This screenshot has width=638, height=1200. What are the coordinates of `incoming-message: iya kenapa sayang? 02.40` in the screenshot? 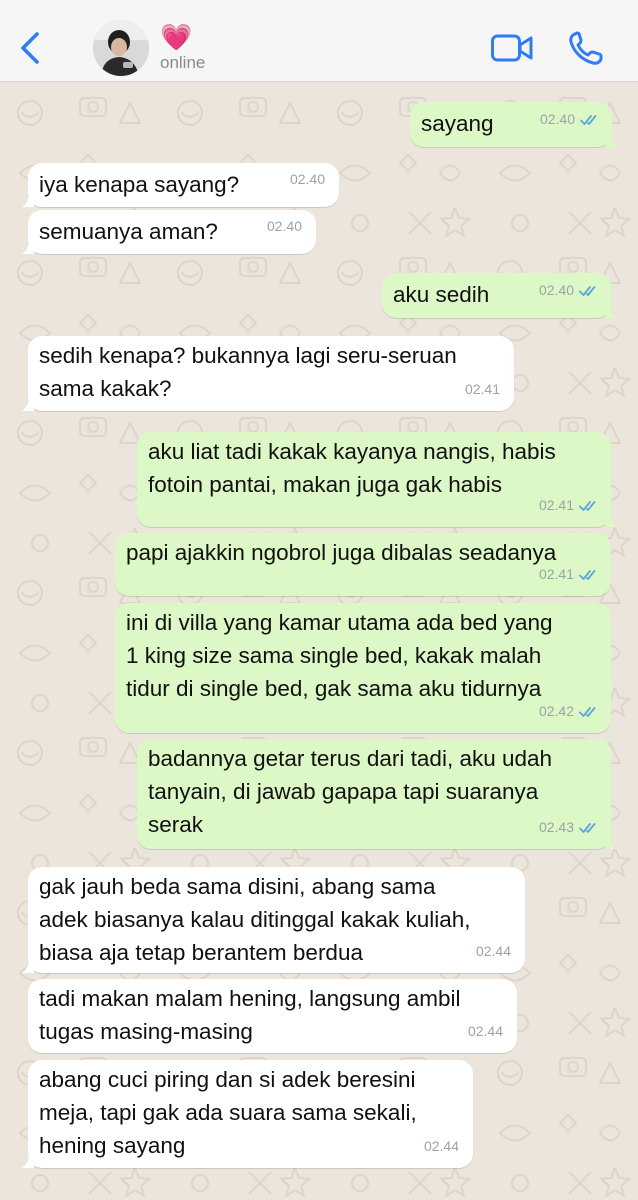 It's located at (180, 185).